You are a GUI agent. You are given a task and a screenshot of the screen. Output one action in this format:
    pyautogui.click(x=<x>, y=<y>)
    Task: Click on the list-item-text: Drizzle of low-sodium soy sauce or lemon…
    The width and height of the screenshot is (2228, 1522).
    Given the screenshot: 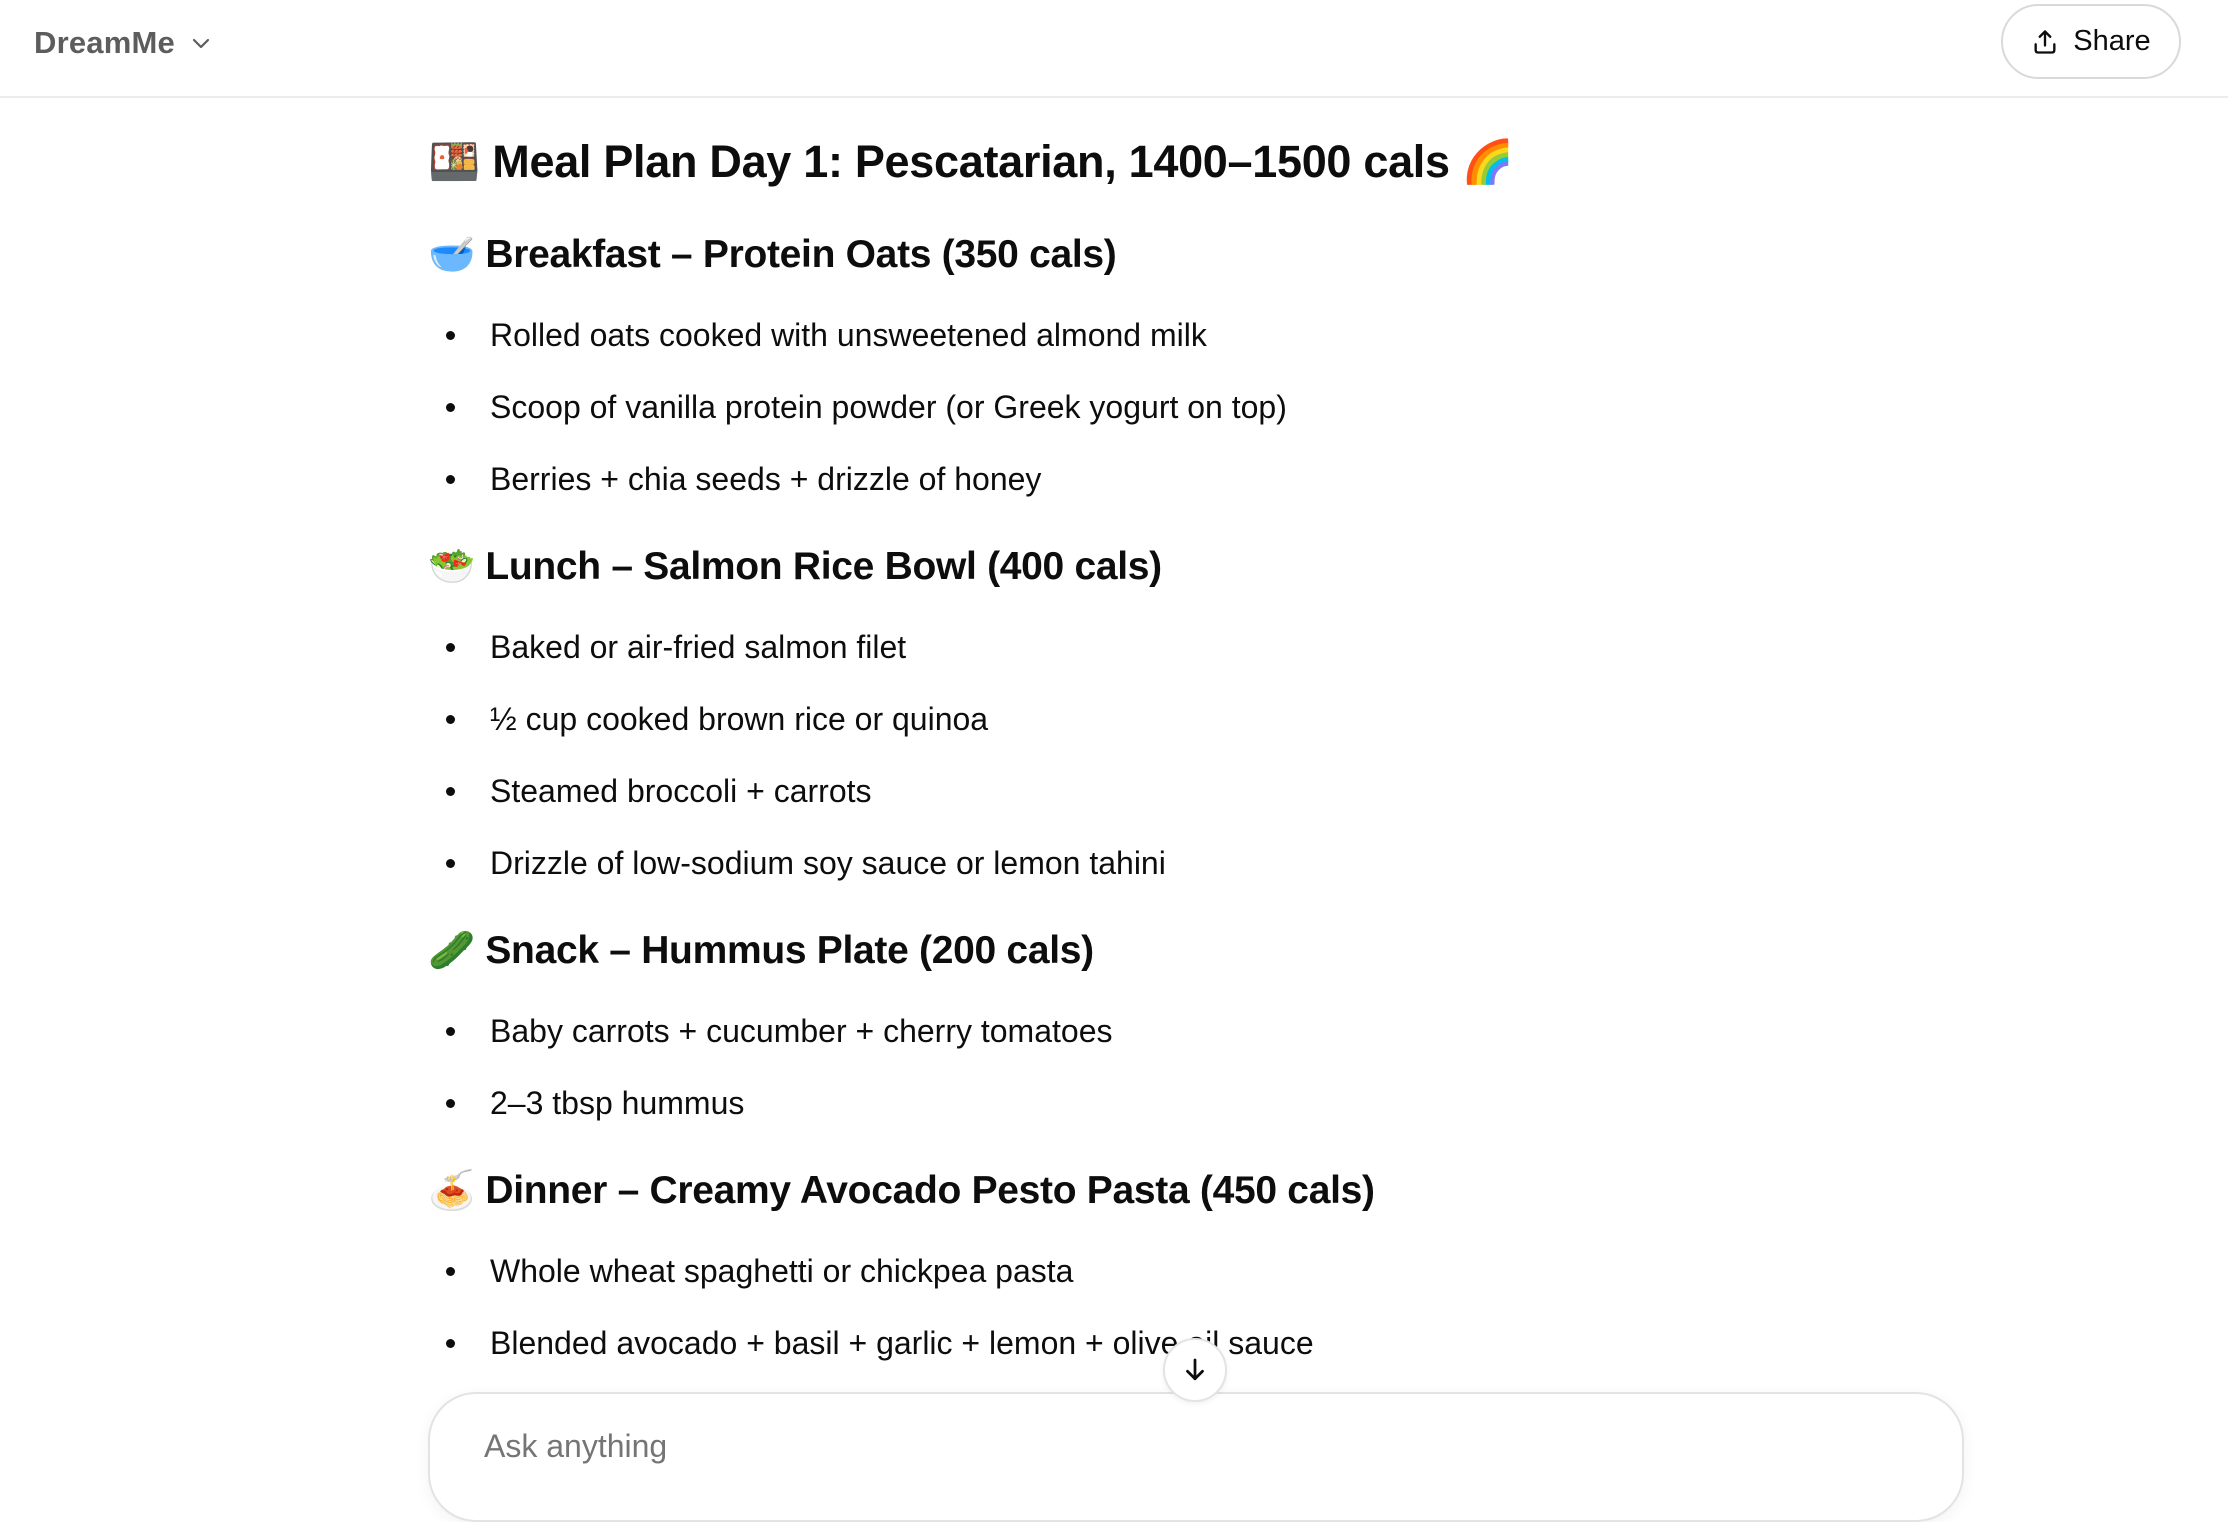 What is the action you would take?
    pyautogui.click(x=828, y=862)
    